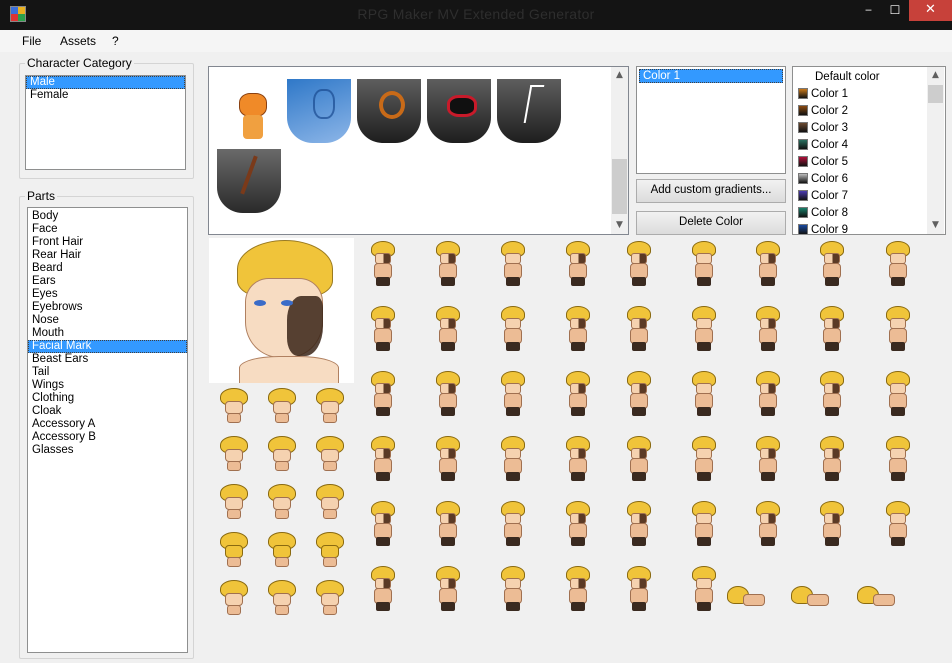 The width and height of the screenshot is (952, 663). Describe the element at coordinates (105, 95) in the screenshot. I see `category-item-female: Female` at that location.